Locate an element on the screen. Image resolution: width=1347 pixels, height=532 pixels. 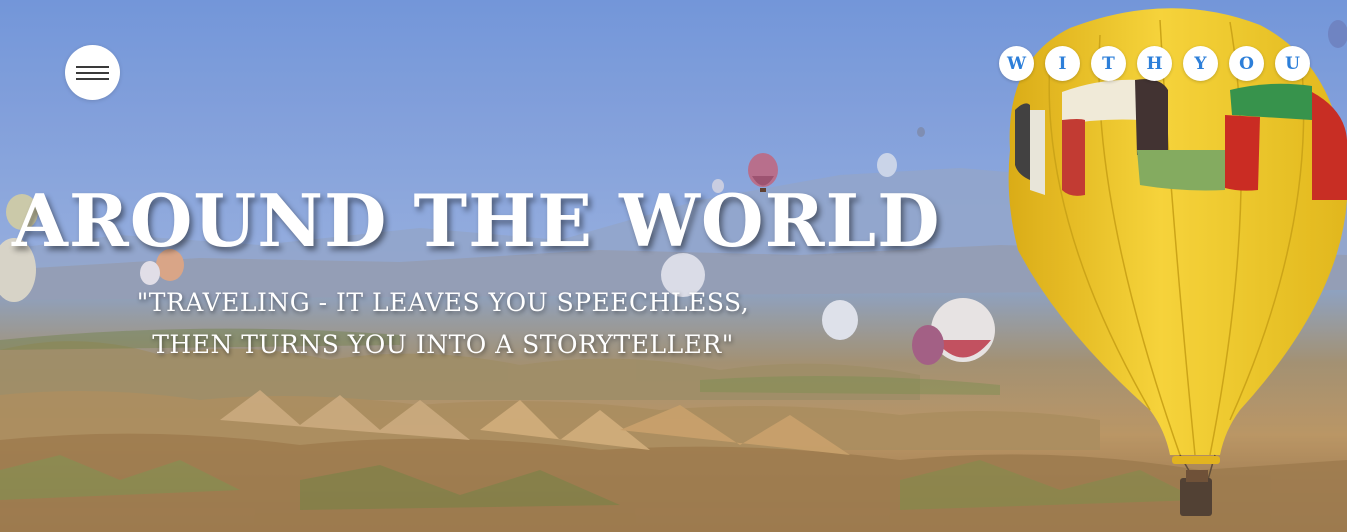
brand-letter: H is located at coordinates (1154, 63).